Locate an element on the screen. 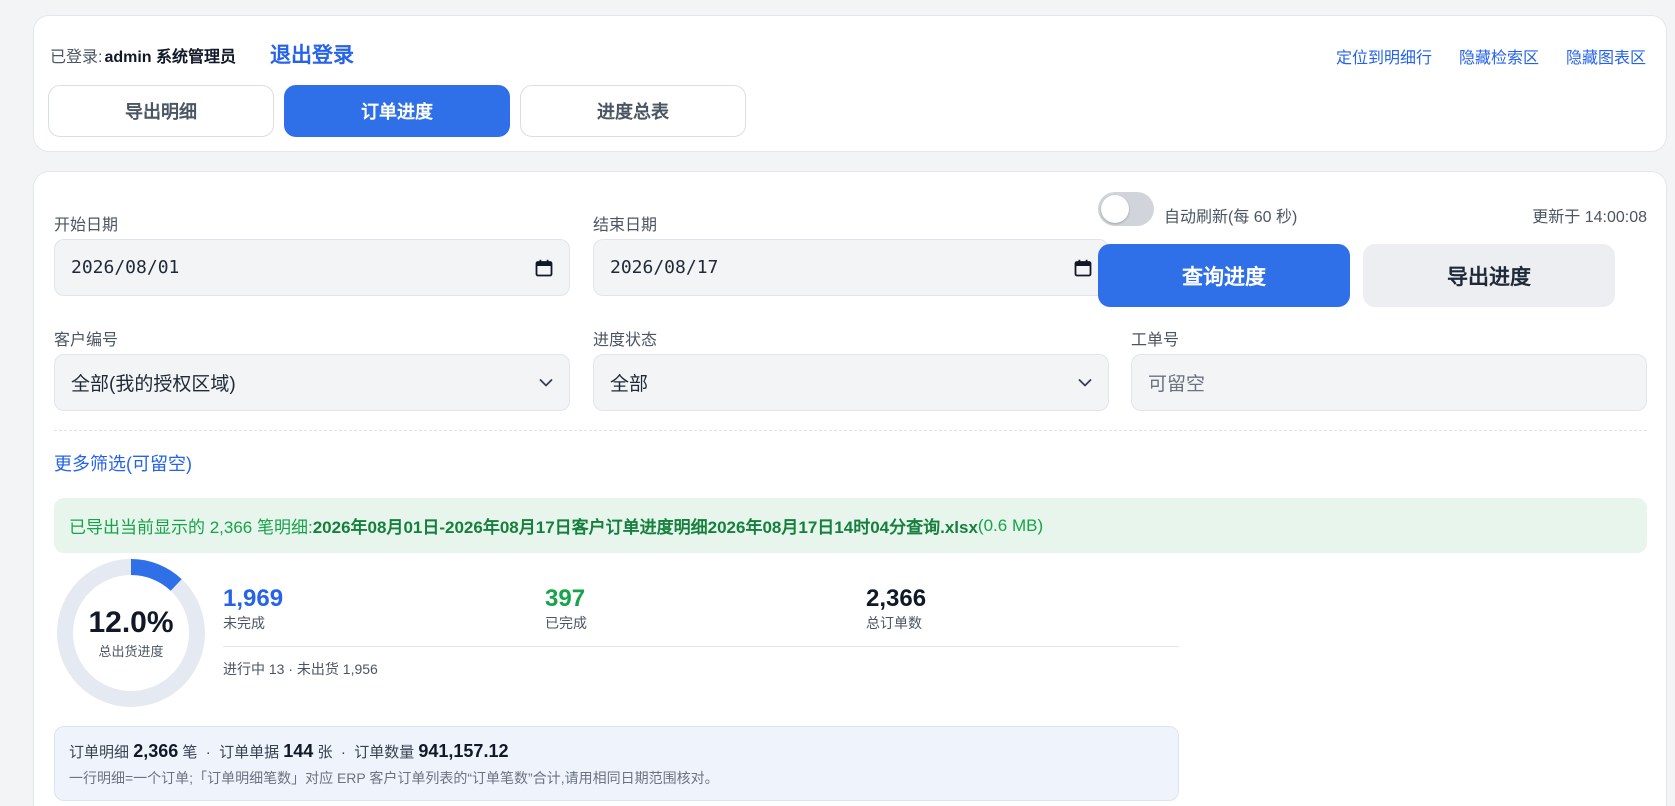 The height and width of the screenshot is (806, 1675). start-date-value: 2026/08/01 is located at coordinates (125, 267).